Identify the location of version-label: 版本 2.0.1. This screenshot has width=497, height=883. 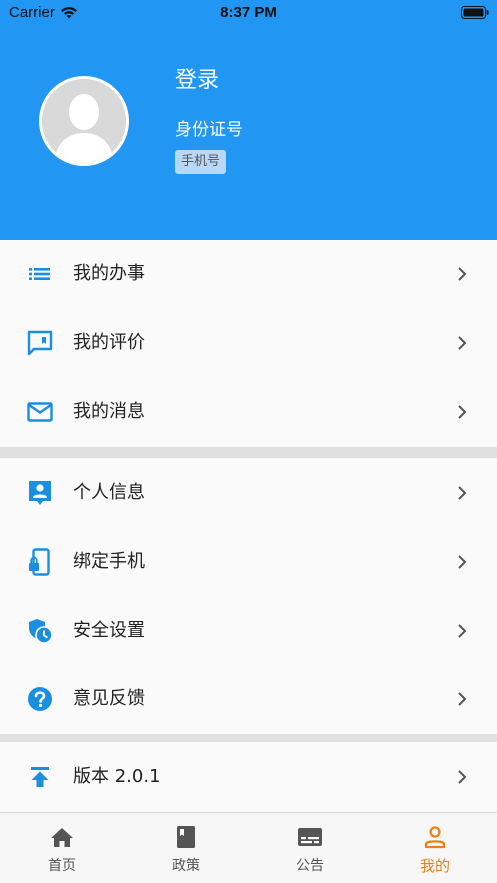
(117, 776).